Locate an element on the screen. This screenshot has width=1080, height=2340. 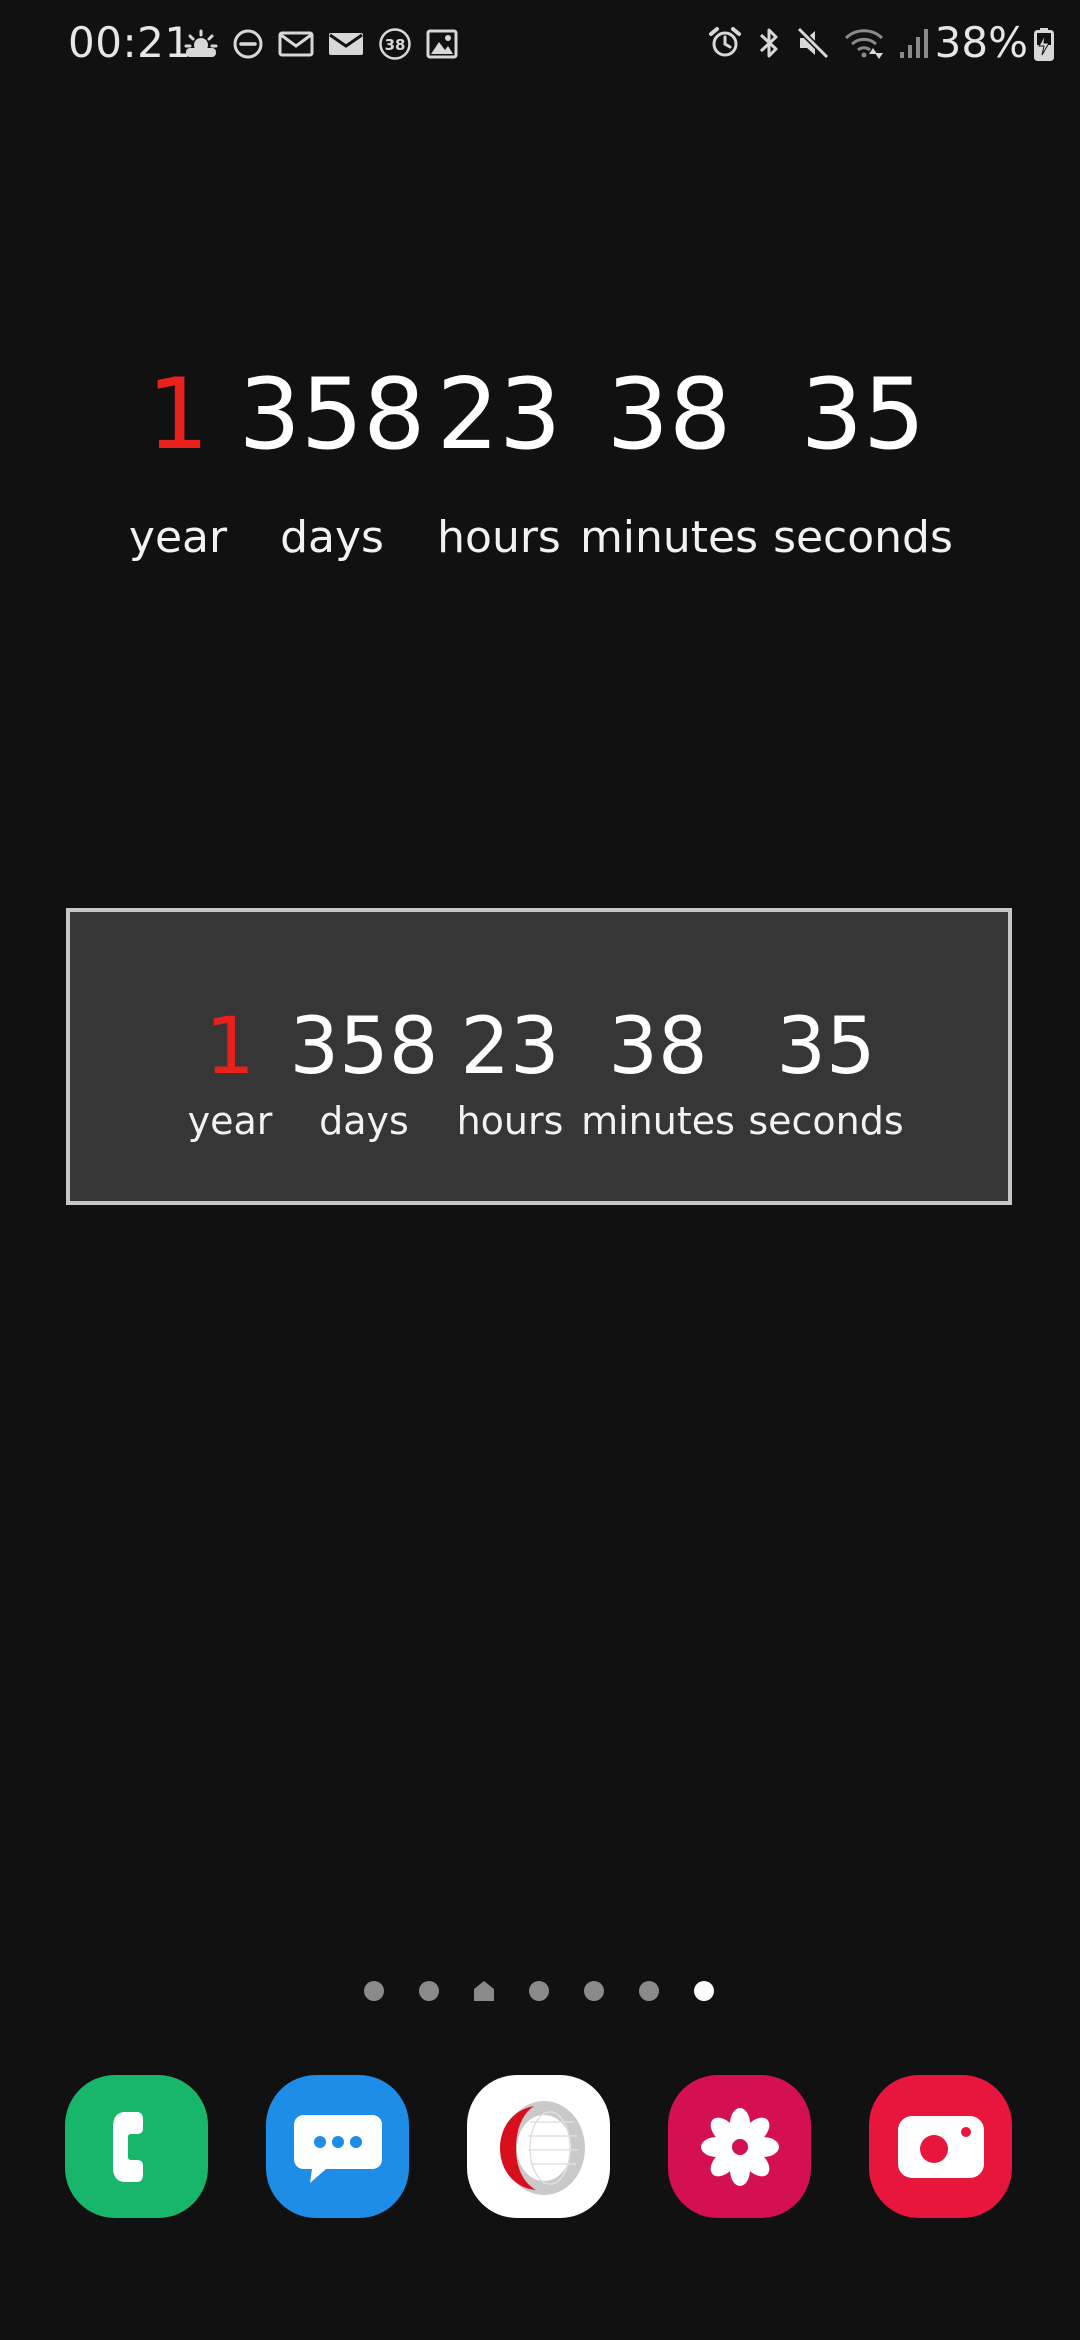
phone-app-icon is located at coordinates (136, 2146).